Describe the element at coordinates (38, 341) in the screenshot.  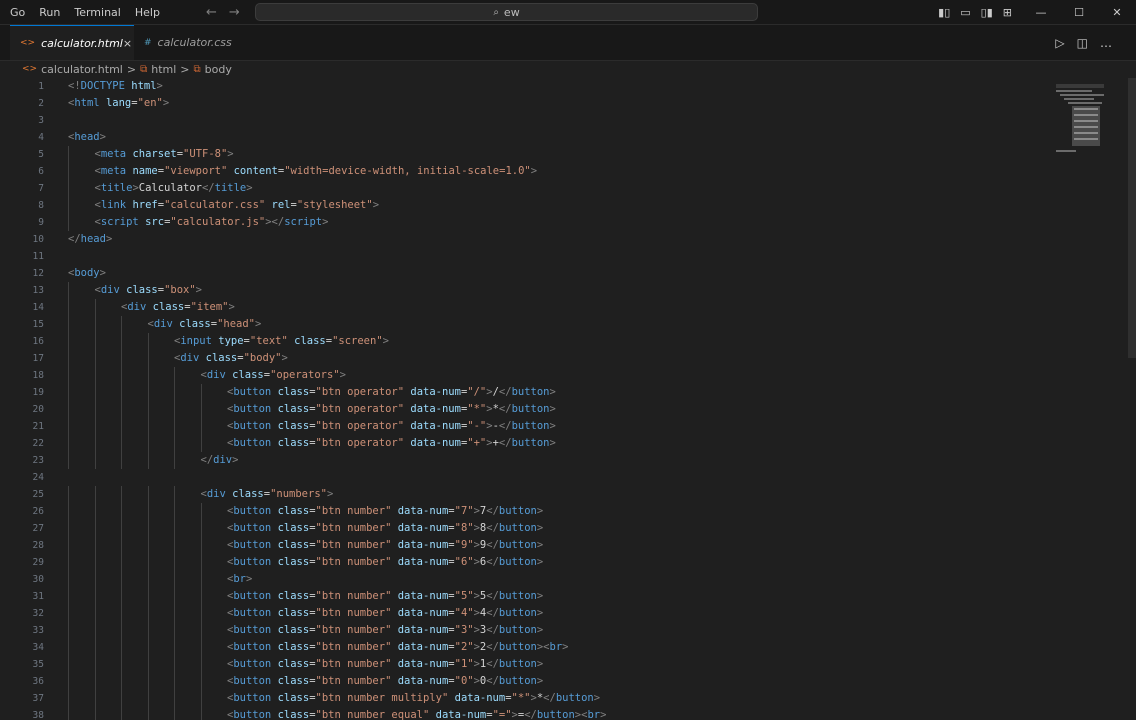
I see `line-number: 16` at that location.